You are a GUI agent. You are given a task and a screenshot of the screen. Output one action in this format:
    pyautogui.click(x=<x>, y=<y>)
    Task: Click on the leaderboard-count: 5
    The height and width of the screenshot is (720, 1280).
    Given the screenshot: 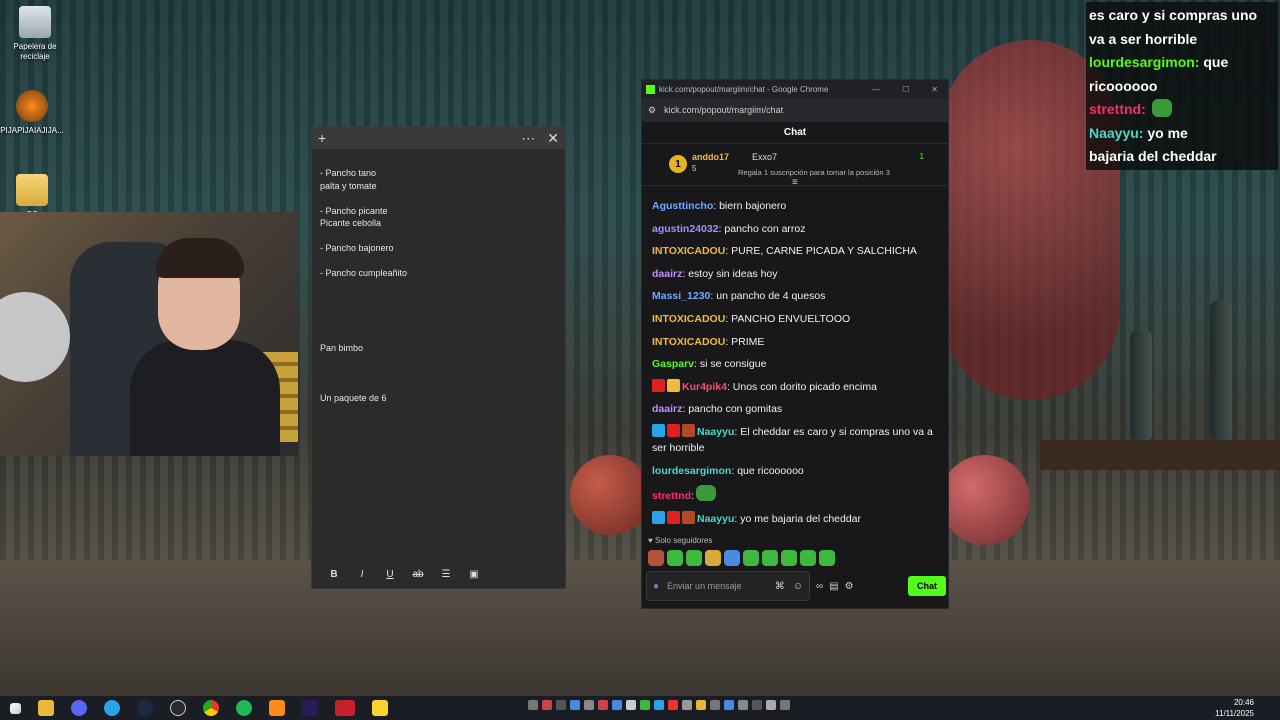 What is the action you would take?
    pyautogui.click(x=694, y=168)
    